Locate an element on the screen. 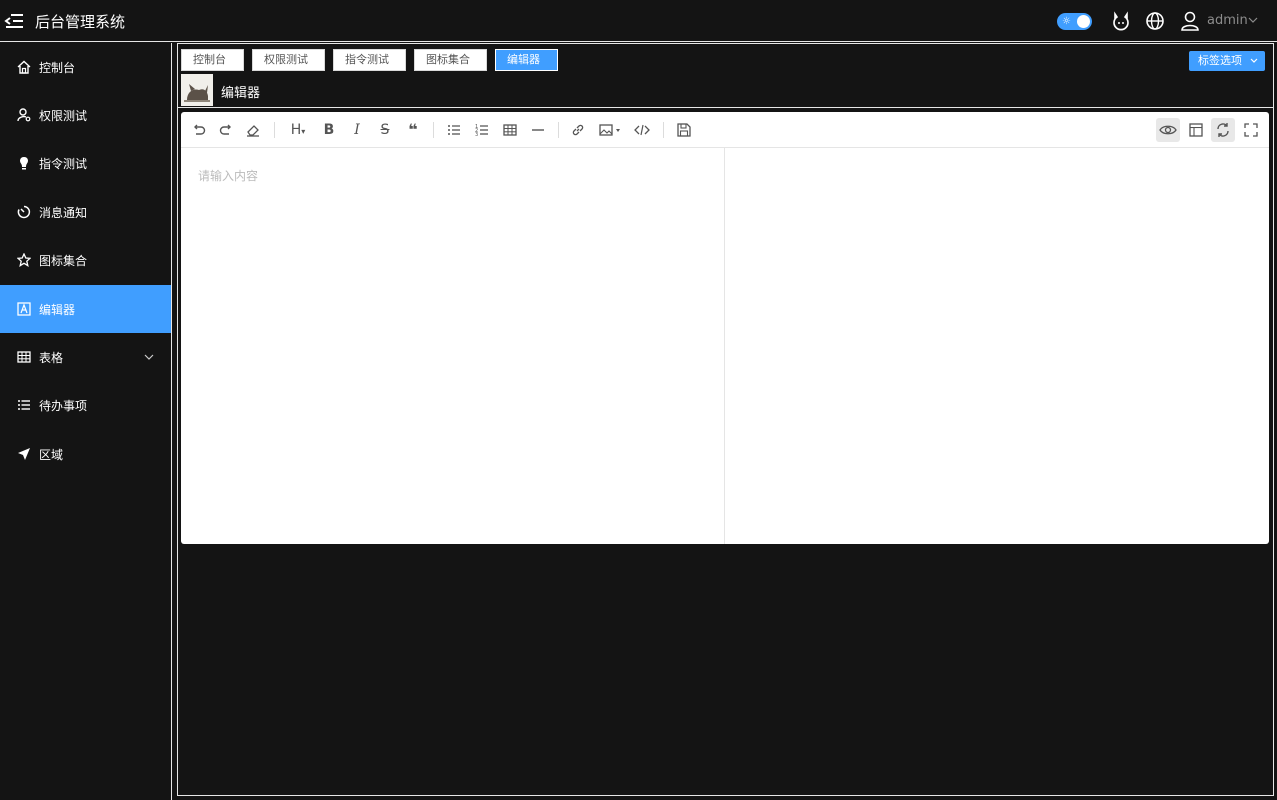 Image resolution: width=1277 pixels, height=800 pixels. editor-icon is located at coordinates (24, 309).